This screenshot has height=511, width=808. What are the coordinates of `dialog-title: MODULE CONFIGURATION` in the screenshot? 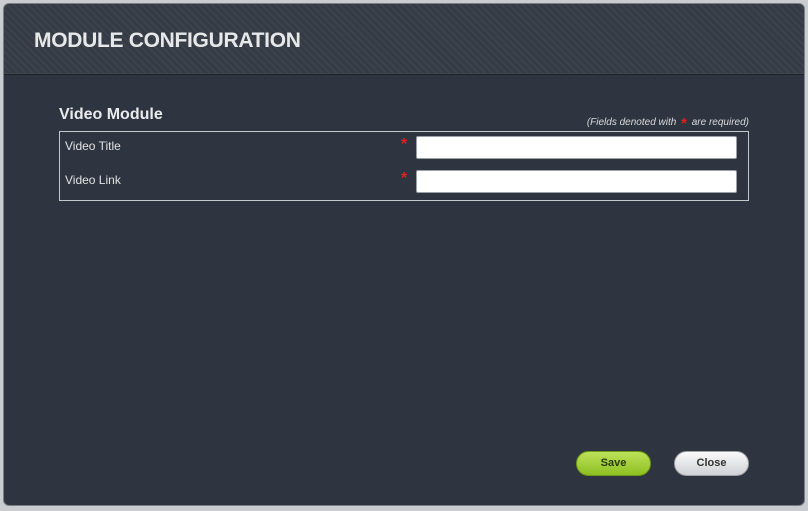 It's located at (167, 40).